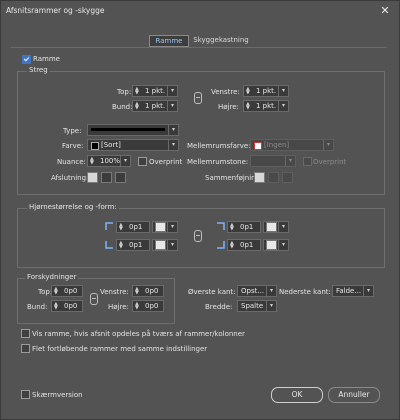  I want to click on stroke-top-field: ▲ ▼ 1 pkt. ▾, so click(155, 91).